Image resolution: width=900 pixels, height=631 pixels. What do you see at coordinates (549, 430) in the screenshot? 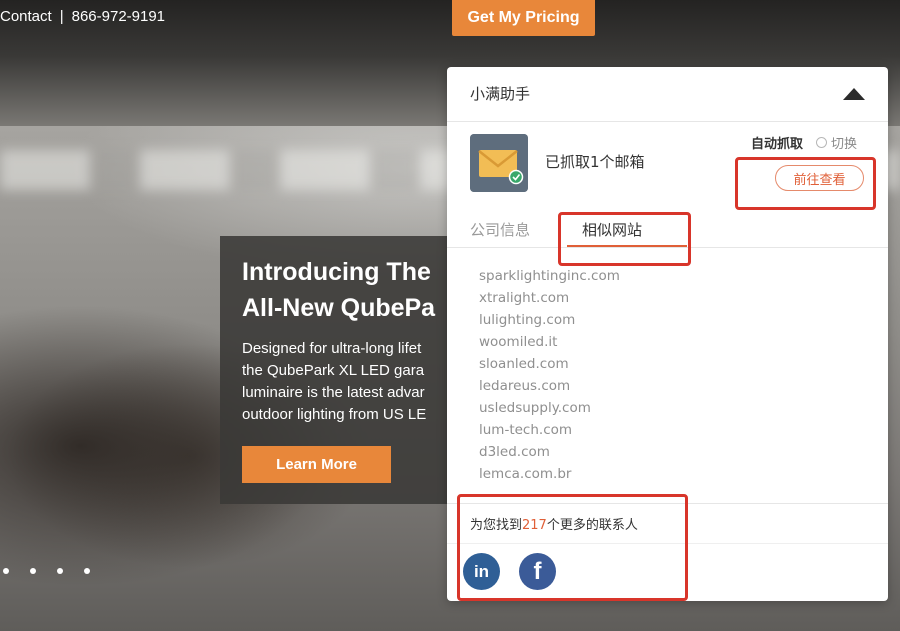
I see `list-item: lum-tech.com` at bounding box center [549, 430].